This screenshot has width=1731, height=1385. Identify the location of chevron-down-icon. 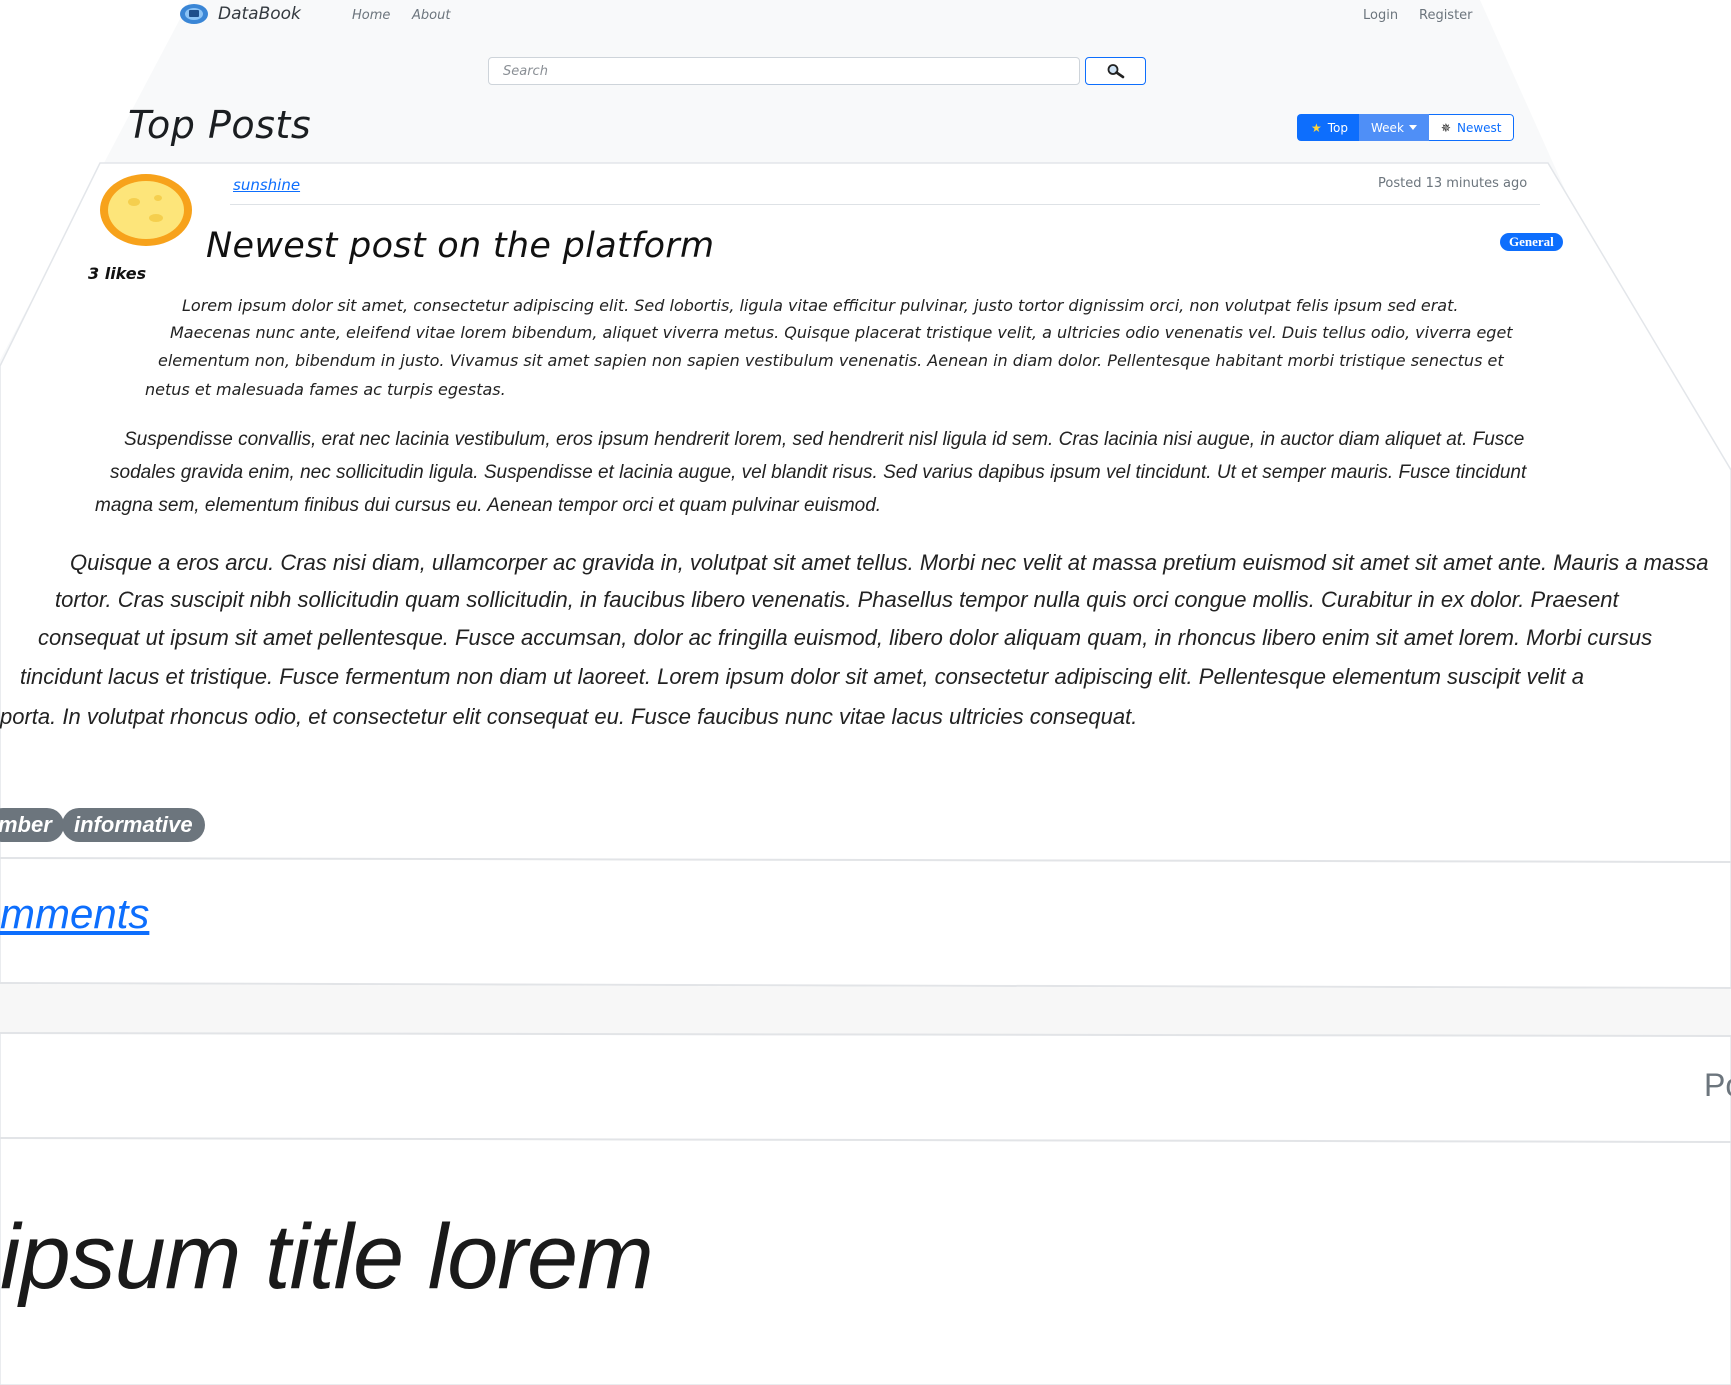
(1412, 127).